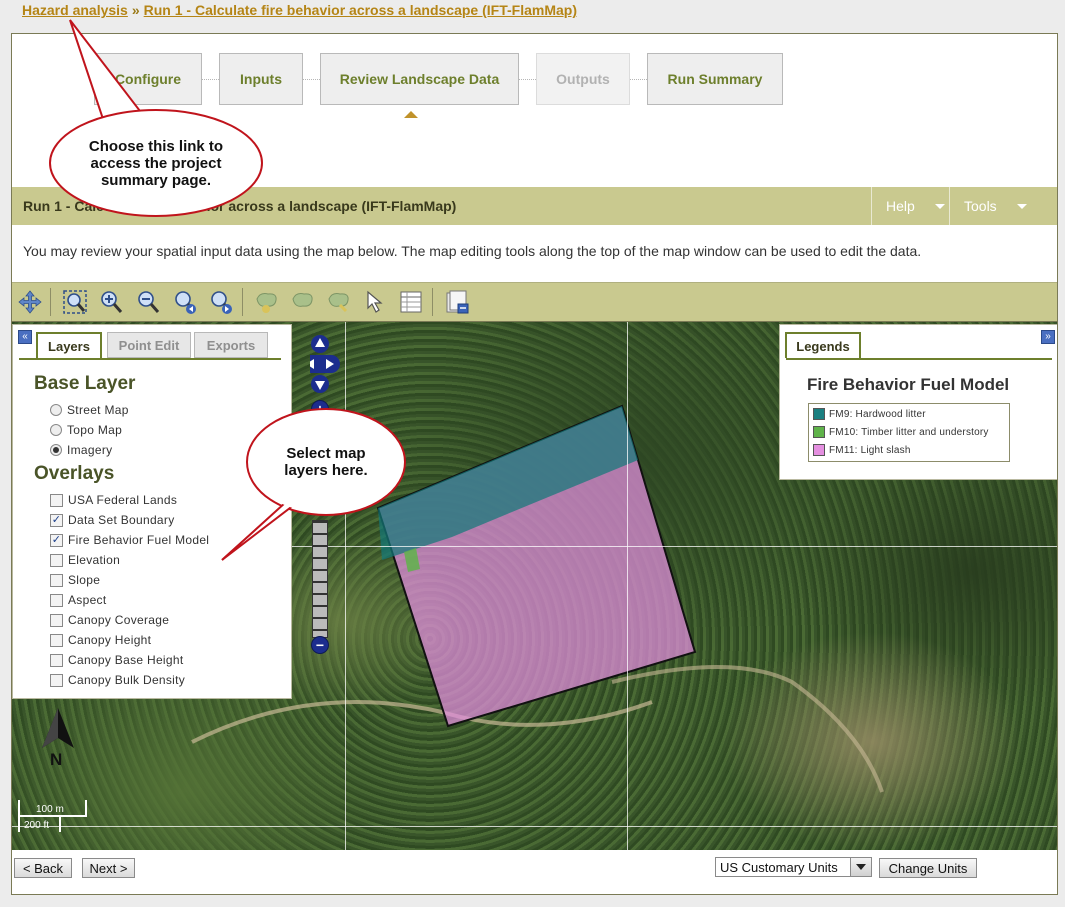  Describe the element at coordinates (94, 560) in the screenshot. I see `option-label: Elevation` at that location.